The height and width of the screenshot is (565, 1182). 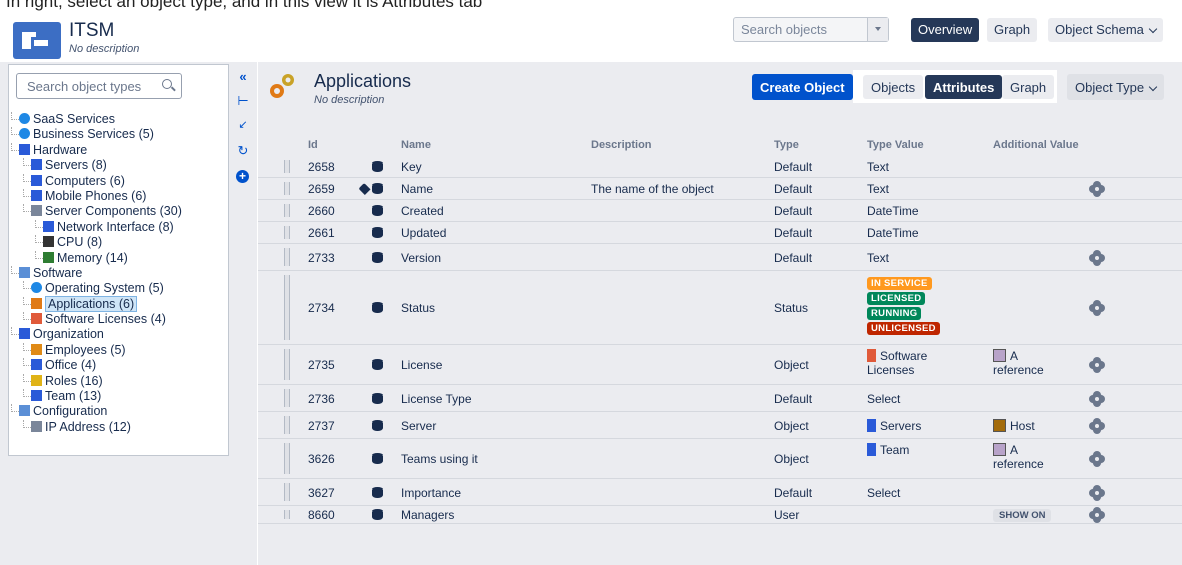 What do you see at coordinates (877, 29) in the screenshot?
I see `search-dropdown-icon` at bounding box center [877, 29].